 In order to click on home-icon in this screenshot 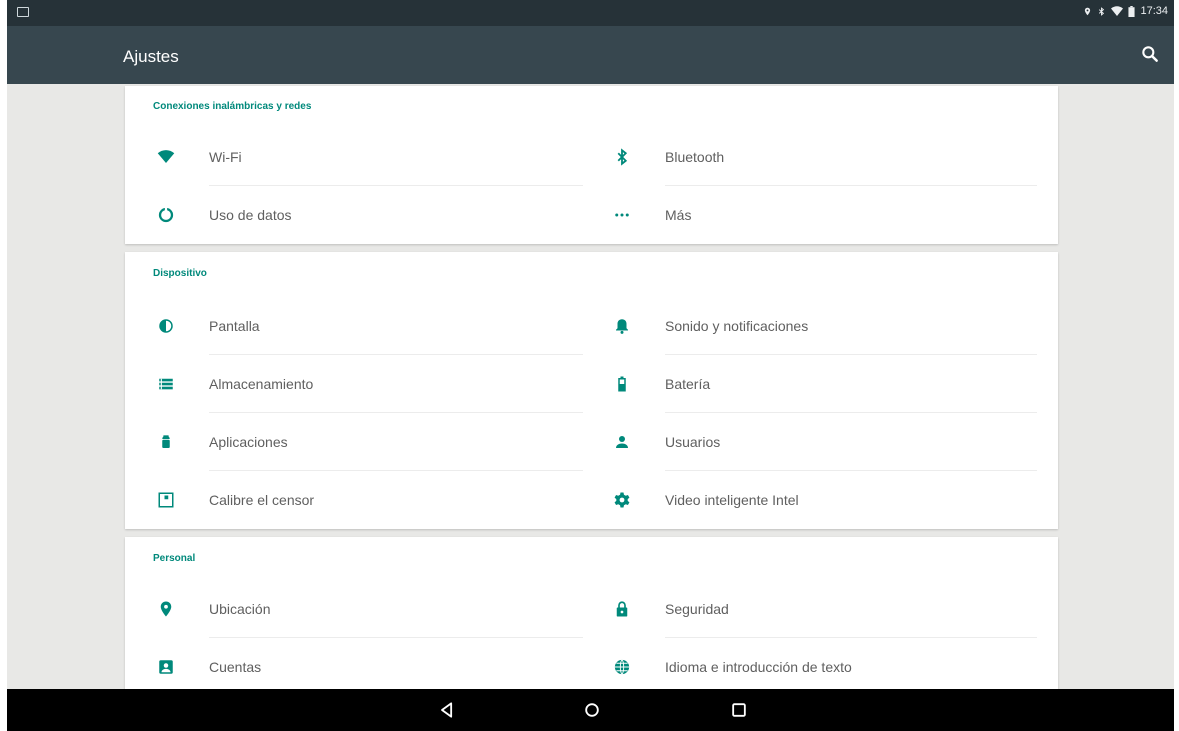, I will do `click(592, 710)`.